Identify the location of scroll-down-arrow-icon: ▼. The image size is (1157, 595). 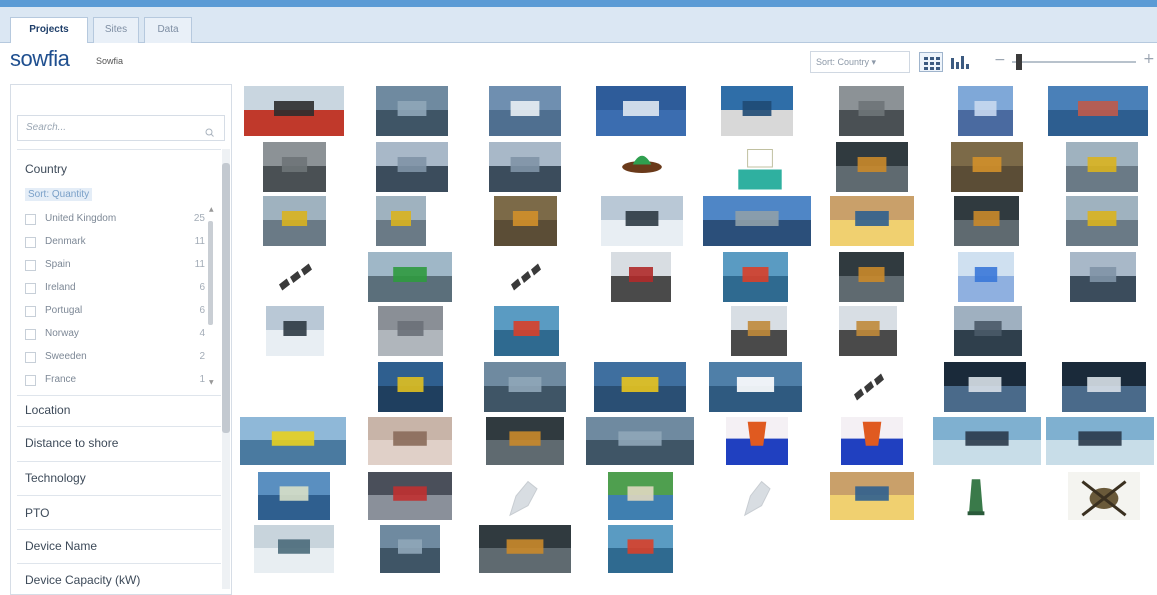
(211, 382).